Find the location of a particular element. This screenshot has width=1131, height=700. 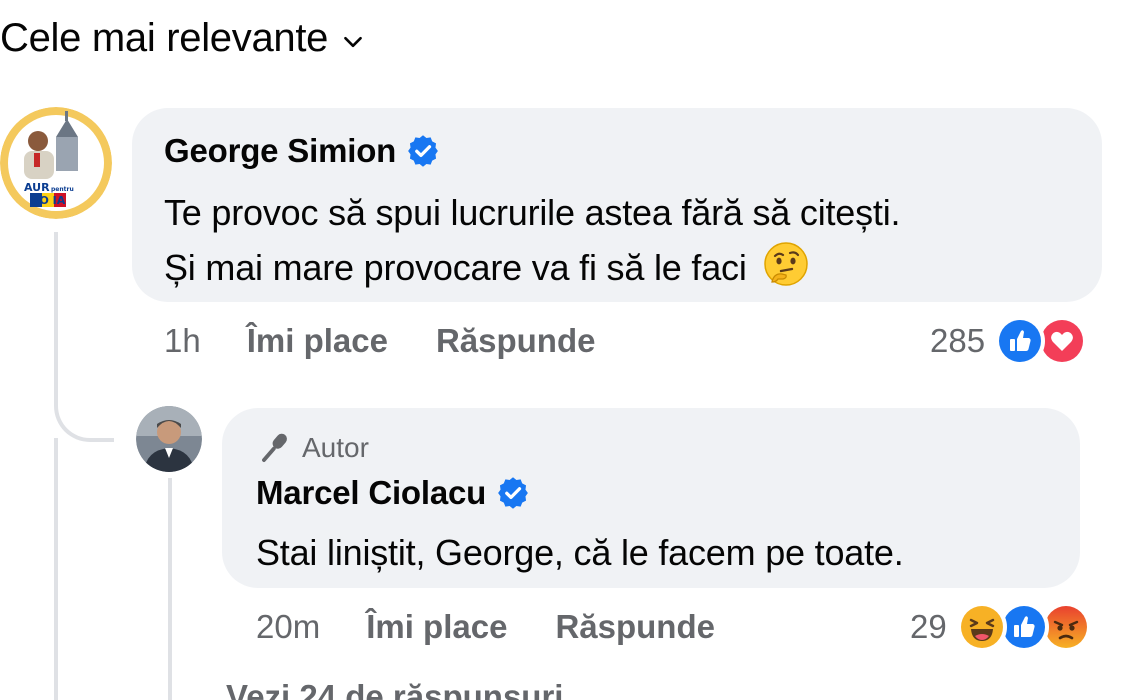

haha-reaction-icon is located at coordinates (981, 627).